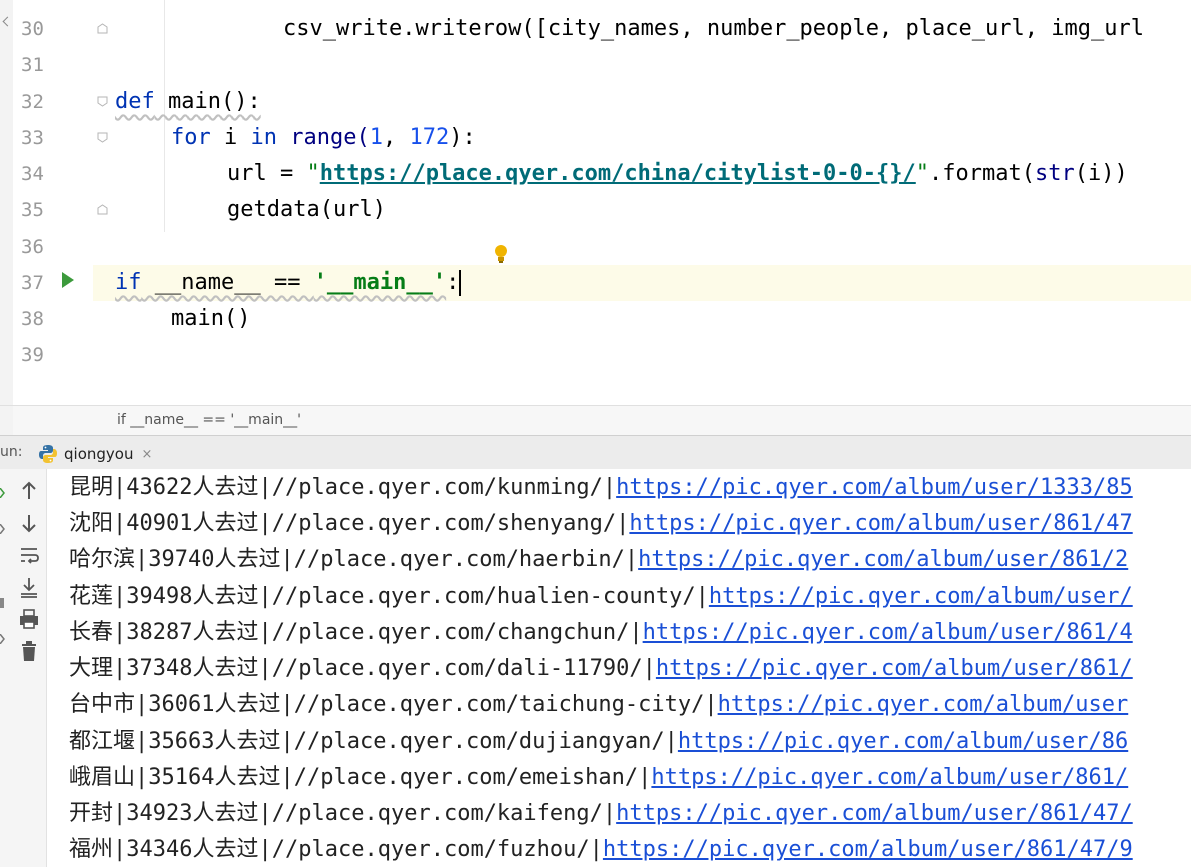 Image resolution: width=1191 pixels, height=867 pixels. I want to click on breadcrumb: if __name__ == '__main__', so click(209, 420).